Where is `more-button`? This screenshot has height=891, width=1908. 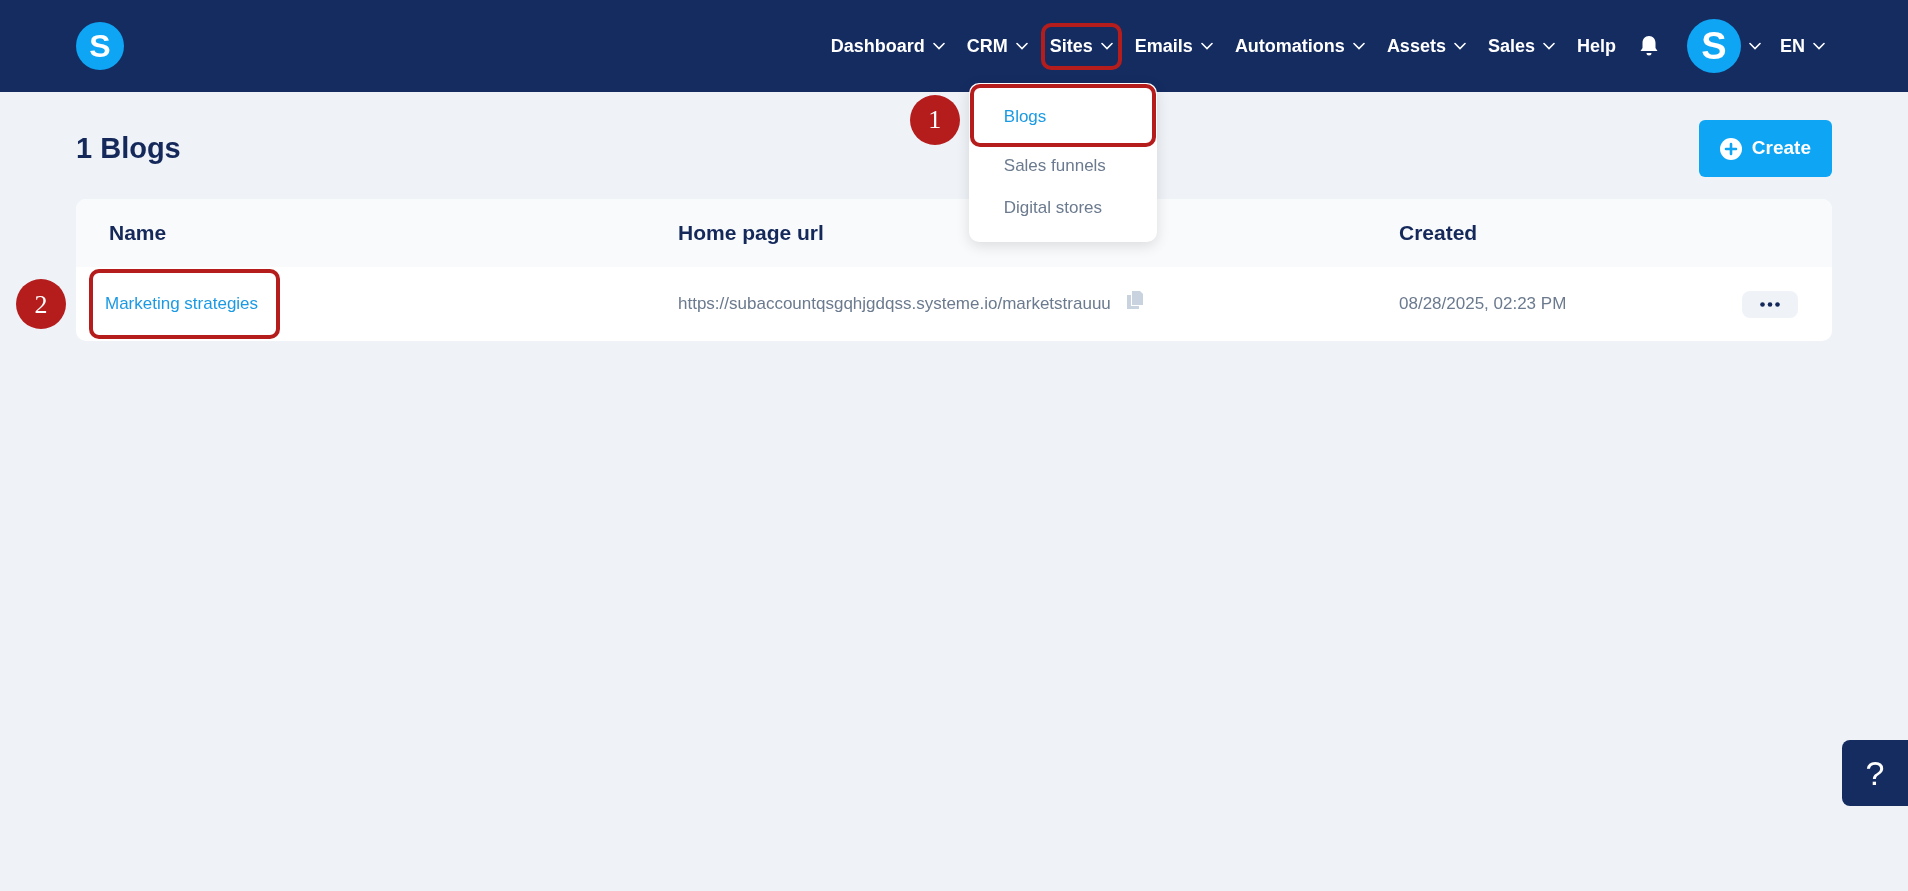 more-button is located at coordinates (1770, 304).